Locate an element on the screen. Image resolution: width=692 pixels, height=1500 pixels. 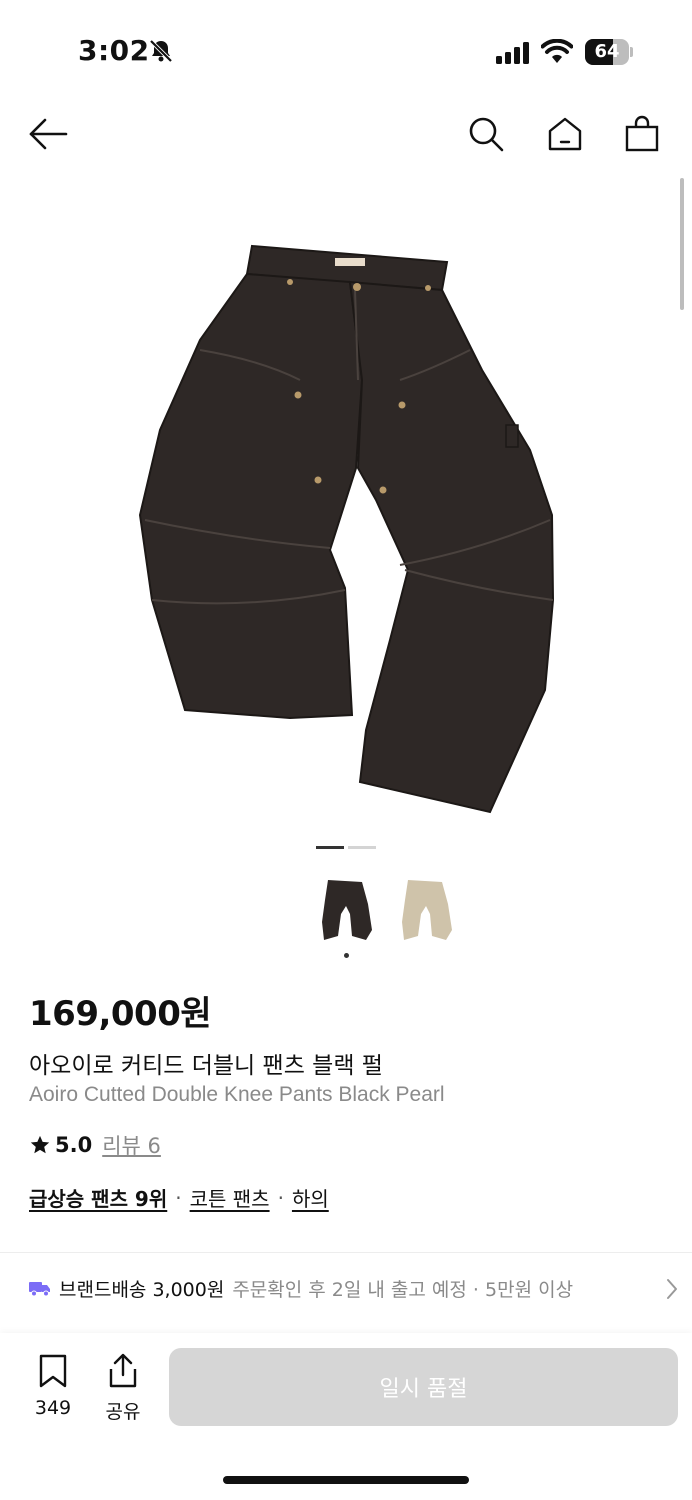
battery-percent: 64 is located at coordinates (607, 51).